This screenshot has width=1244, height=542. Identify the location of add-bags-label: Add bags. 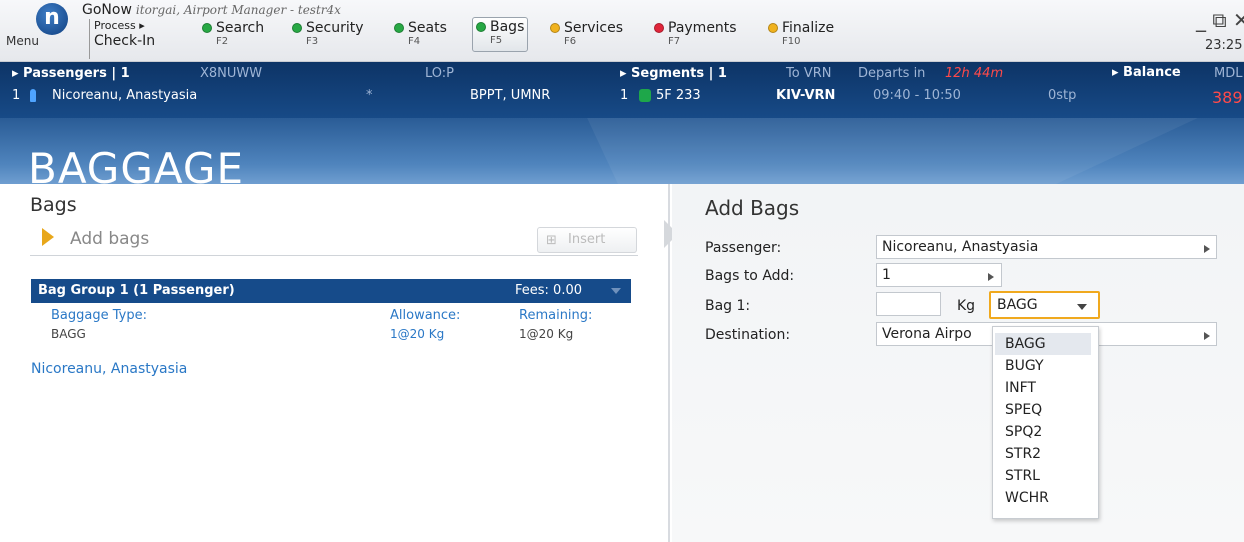
(110, 239).